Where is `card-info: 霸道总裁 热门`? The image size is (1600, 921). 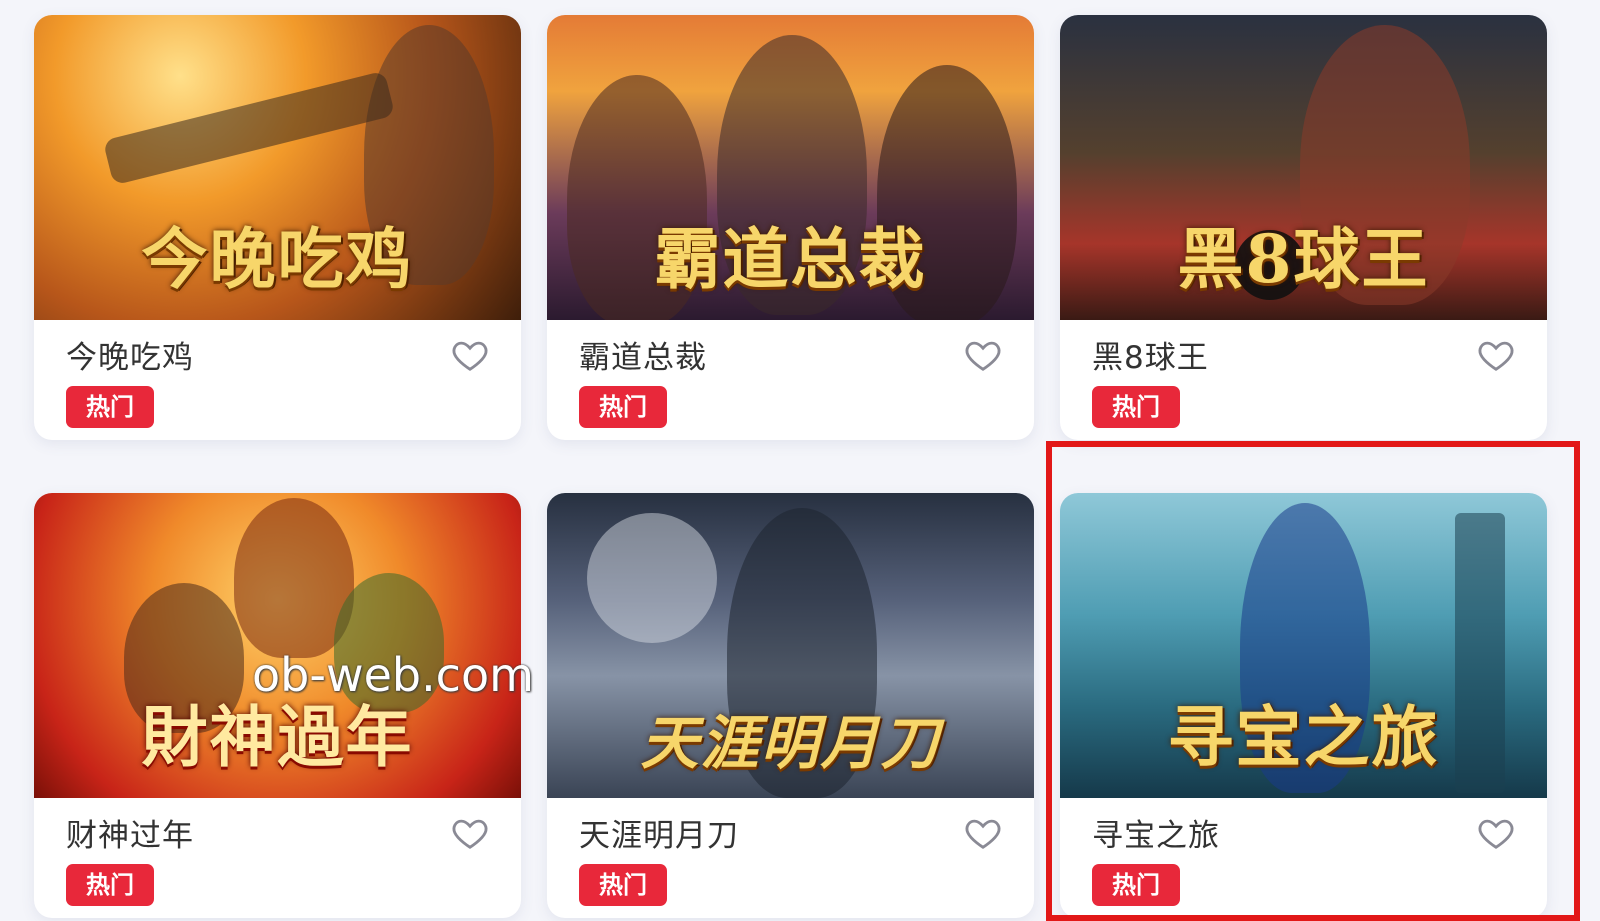
card-info: 霸道总裁 热门 is located at coordinates (790, 380).